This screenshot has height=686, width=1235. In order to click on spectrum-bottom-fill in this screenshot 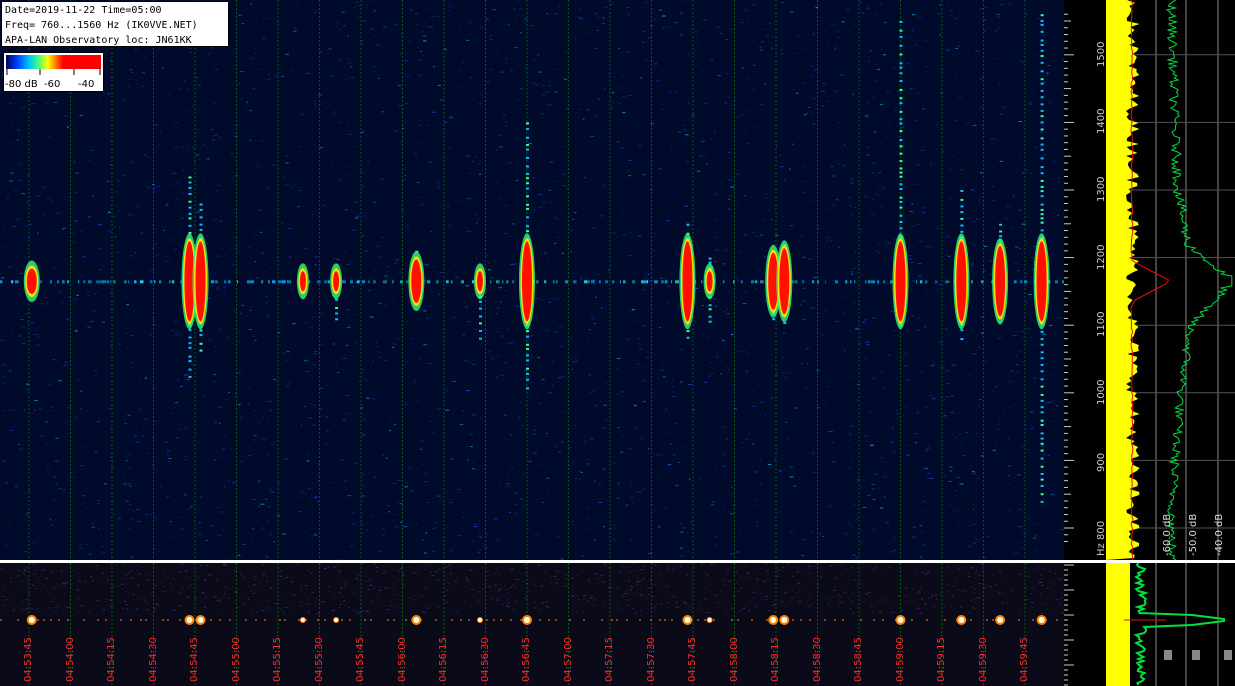, I will do `click(1118, 624)`.